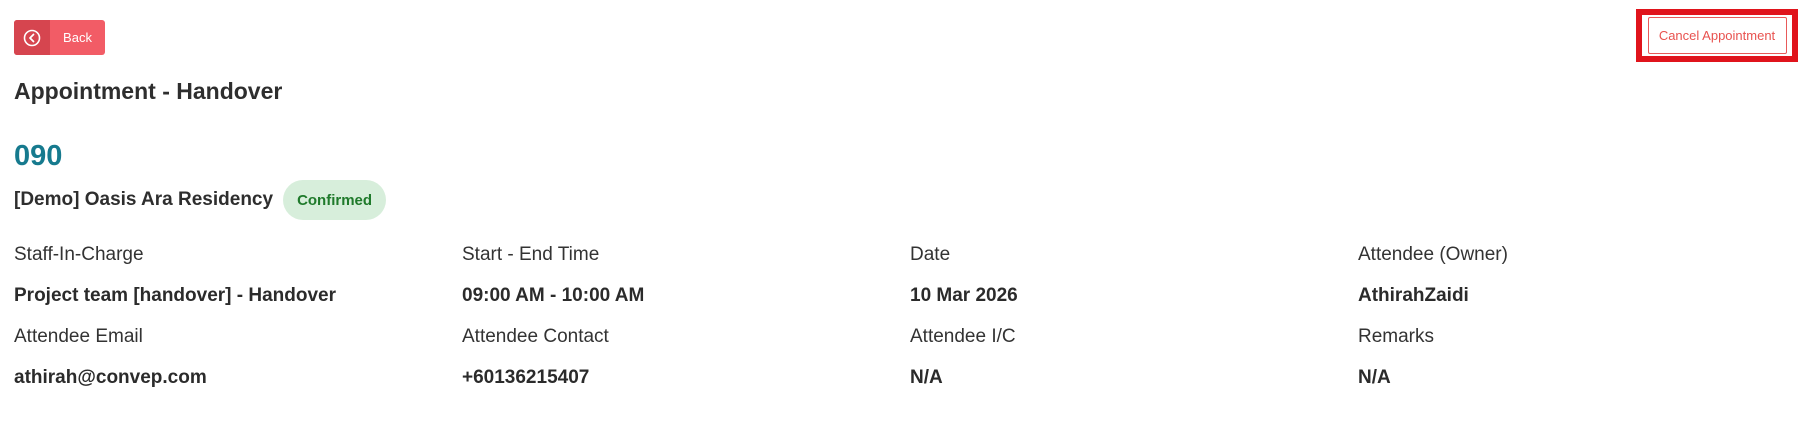  Describe the element at coordinates (32, 37) in the screenshot. I see `back-circle-icon` at that location.